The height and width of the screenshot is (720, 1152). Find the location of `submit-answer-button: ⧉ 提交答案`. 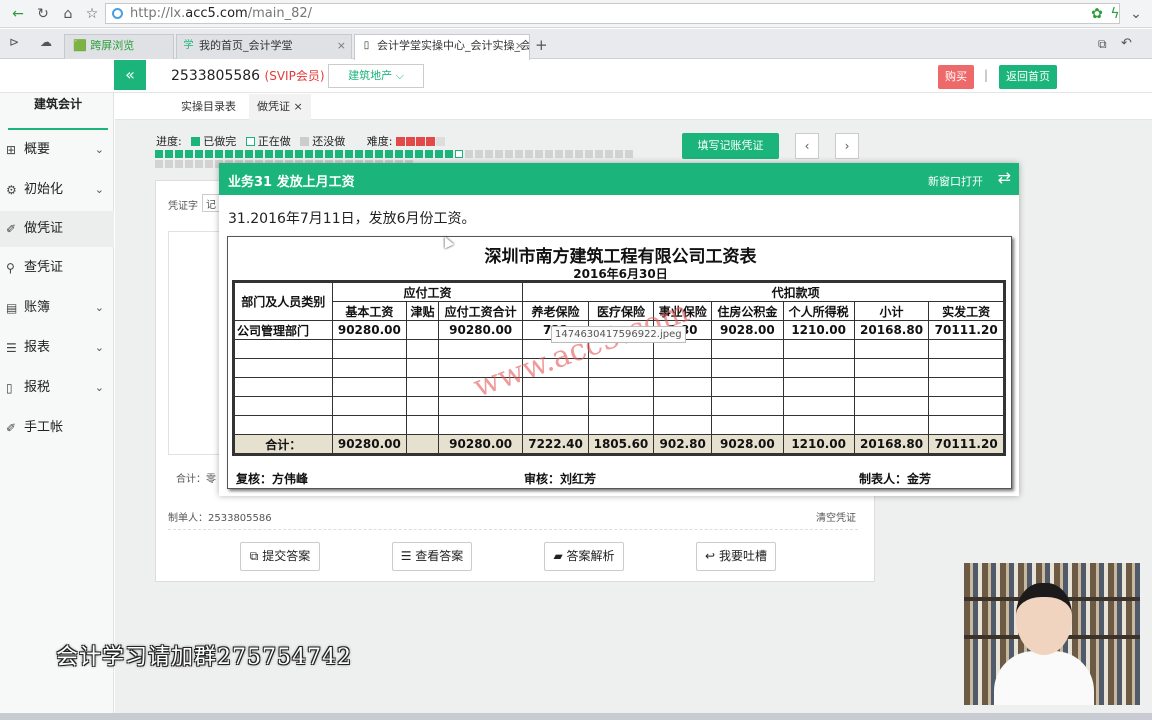

submit-answer-button: ⧉ 提交答案 is located at coordinates (280, 556).